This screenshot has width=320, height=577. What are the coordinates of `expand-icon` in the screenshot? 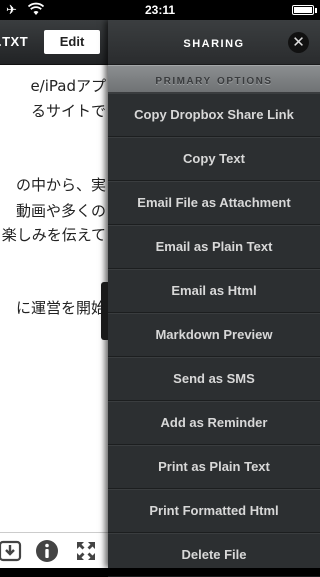 It's located at (86, 551).